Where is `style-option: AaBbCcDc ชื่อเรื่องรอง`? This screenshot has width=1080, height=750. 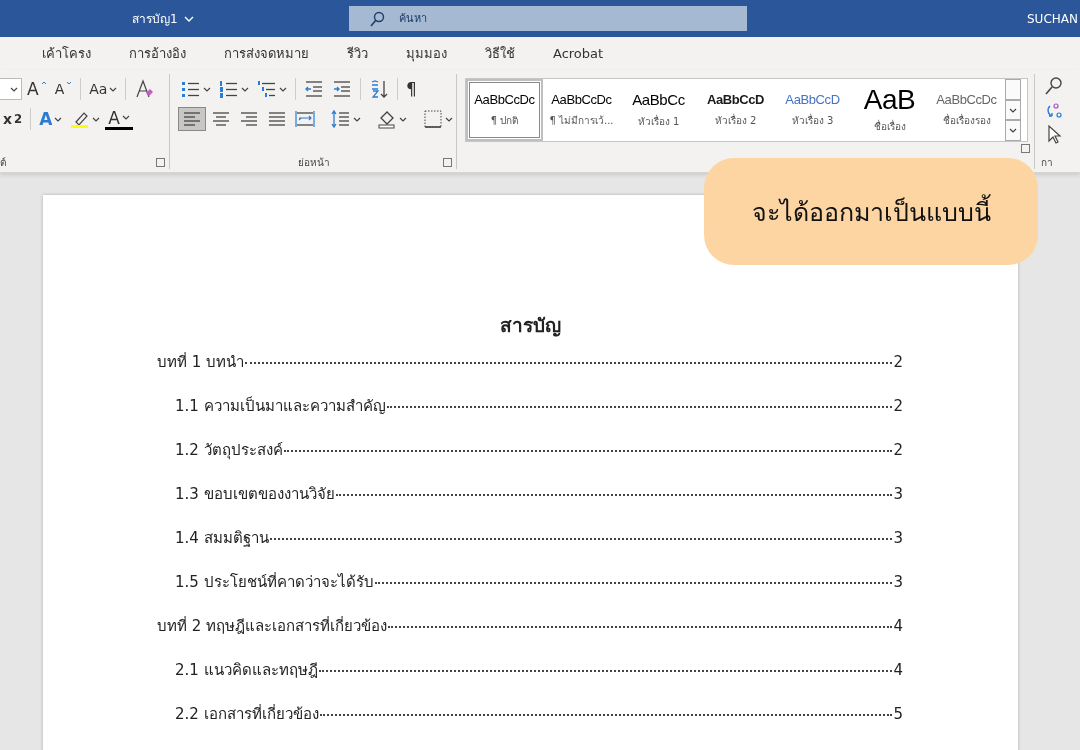 style-option: AaBbCcDc ชื่อเรื่องรอง is located at coordinates (966, 110).